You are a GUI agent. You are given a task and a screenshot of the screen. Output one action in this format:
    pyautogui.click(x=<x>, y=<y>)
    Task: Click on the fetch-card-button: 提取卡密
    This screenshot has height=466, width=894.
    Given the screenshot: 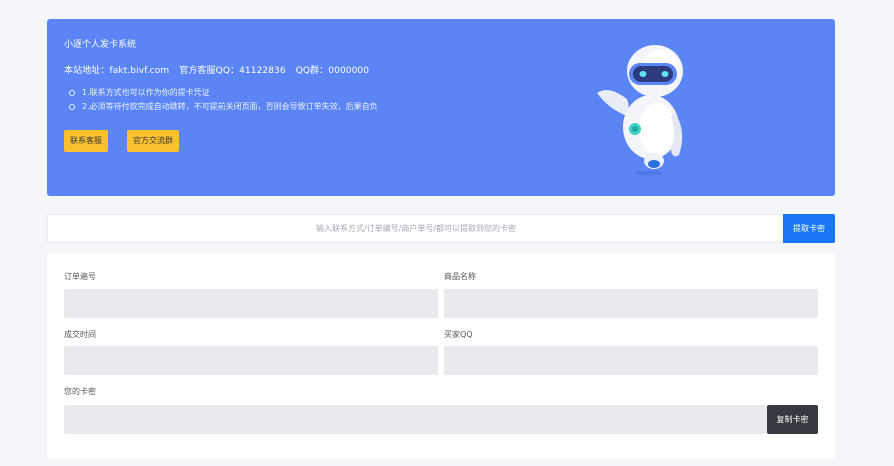 What is the action you would take?
    pyautogui.click(x=809, y=228)
    